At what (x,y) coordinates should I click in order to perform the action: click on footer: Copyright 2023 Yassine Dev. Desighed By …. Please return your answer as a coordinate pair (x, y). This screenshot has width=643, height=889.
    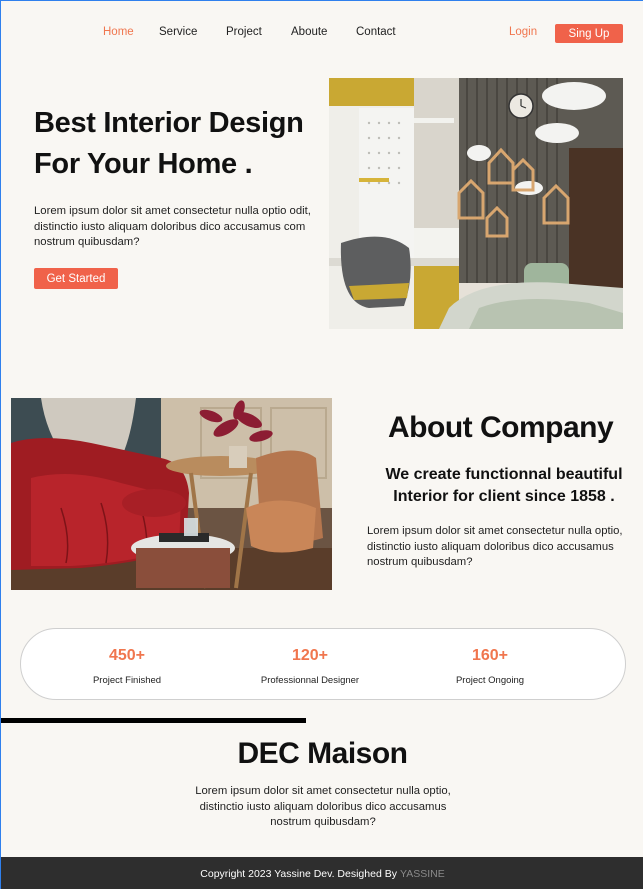
    Looking at the image, I should click on (322, 873).